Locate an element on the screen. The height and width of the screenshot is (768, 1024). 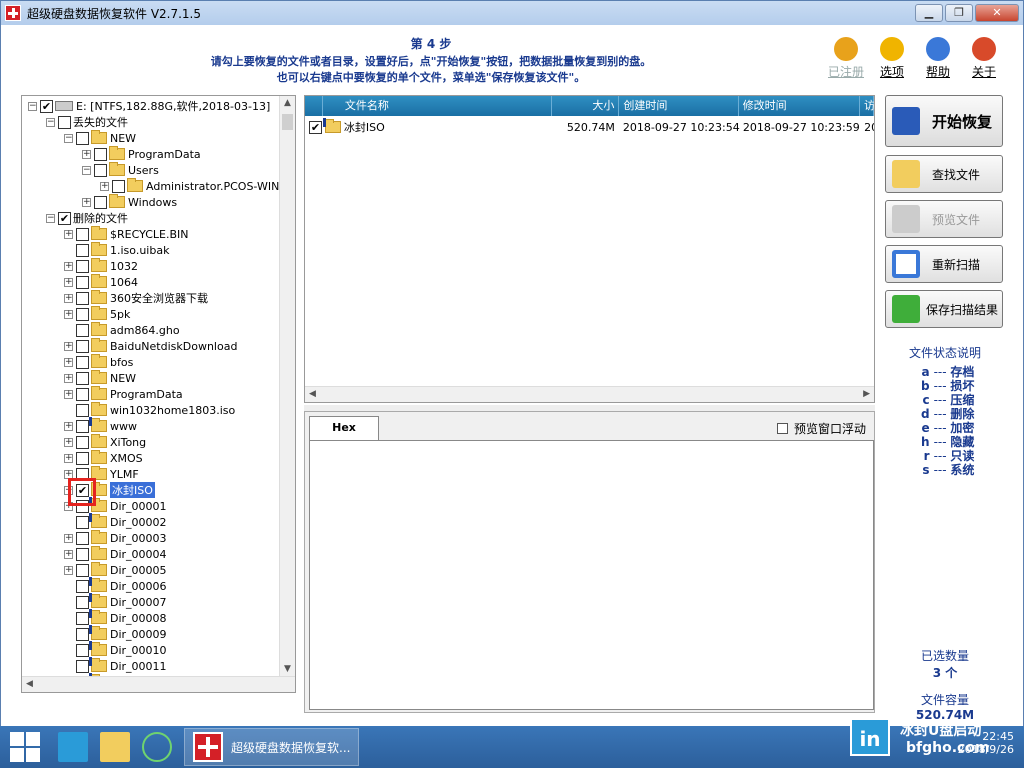
close-button: ✕ is located at coordinates (997, 13).